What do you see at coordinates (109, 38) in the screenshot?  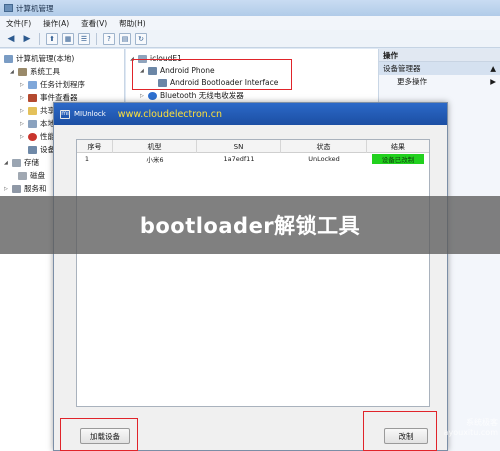 I see `help-icon: ?` at bounding box center [109, 38].